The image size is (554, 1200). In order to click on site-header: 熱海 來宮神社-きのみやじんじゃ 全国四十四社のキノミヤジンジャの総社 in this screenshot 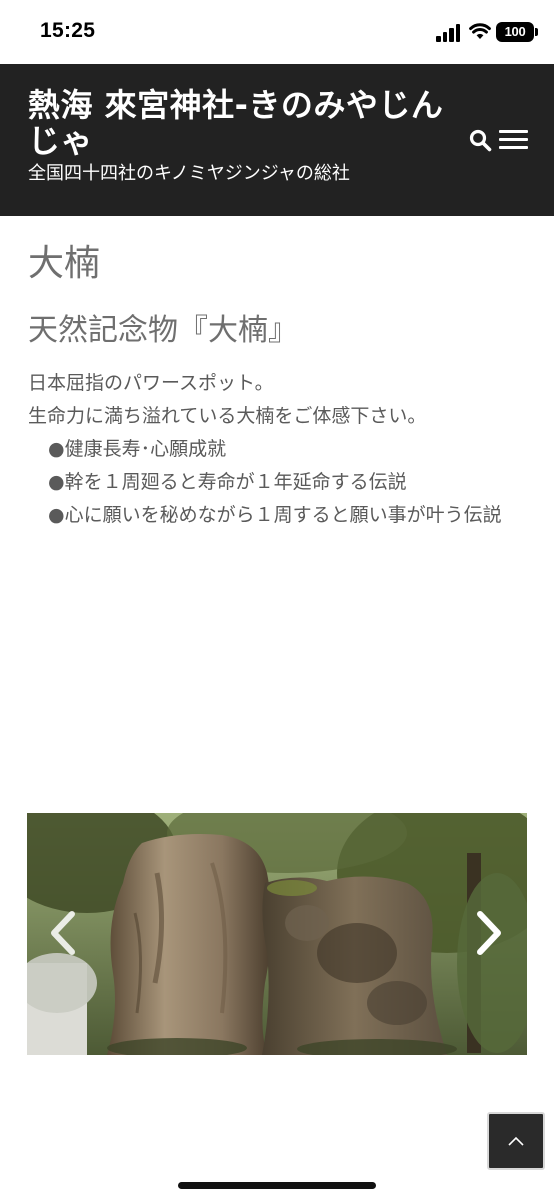, I will do `click(277, 140)`.